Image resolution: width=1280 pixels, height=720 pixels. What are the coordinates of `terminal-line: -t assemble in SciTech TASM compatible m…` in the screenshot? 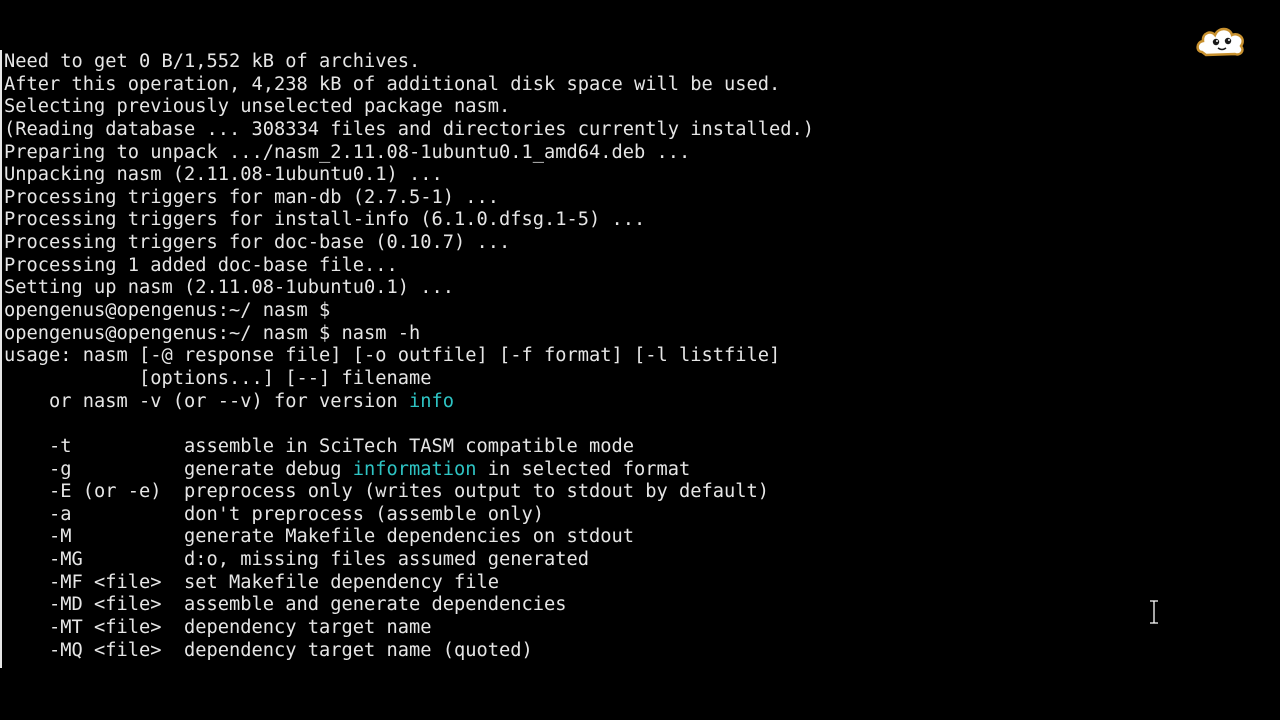 It's located at (409, 447).